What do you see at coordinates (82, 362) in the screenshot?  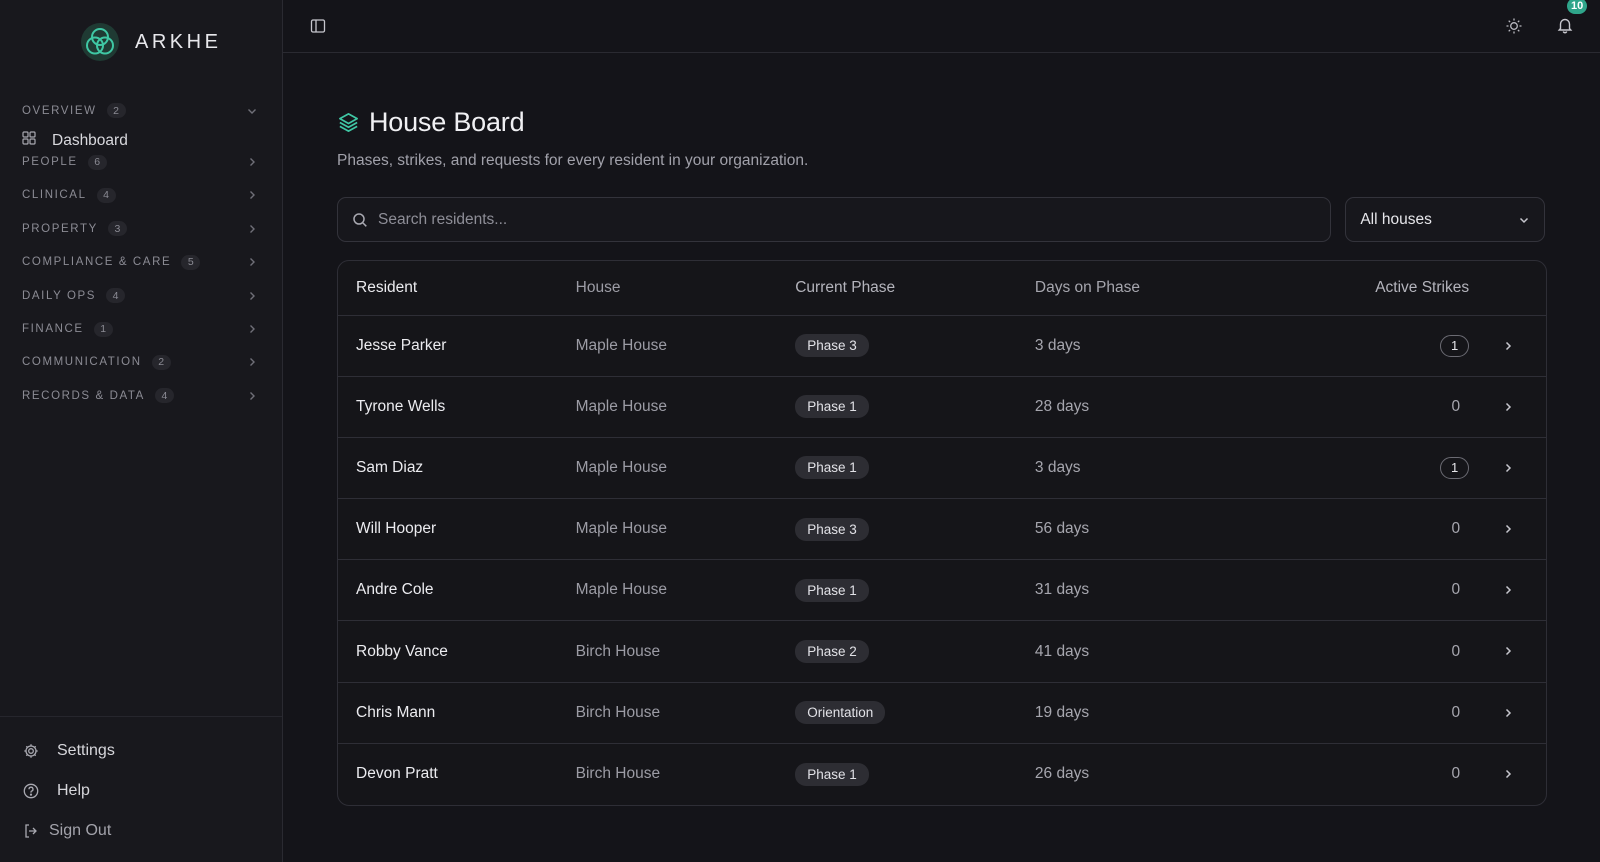 I see `sidebar-group-label: COMMUNICATION` at bounding box center [82, 362].